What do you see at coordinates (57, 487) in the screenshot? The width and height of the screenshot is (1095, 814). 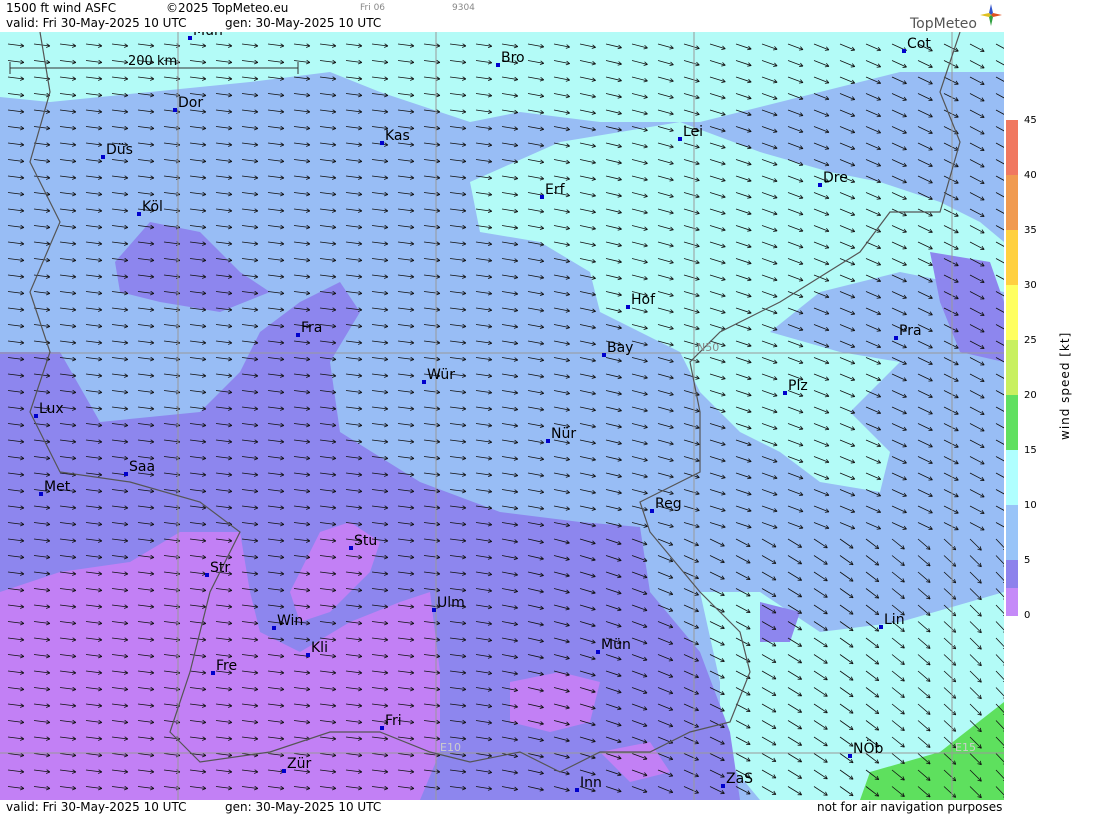 I see `city-label: Met` at bounding box center [57, 487].